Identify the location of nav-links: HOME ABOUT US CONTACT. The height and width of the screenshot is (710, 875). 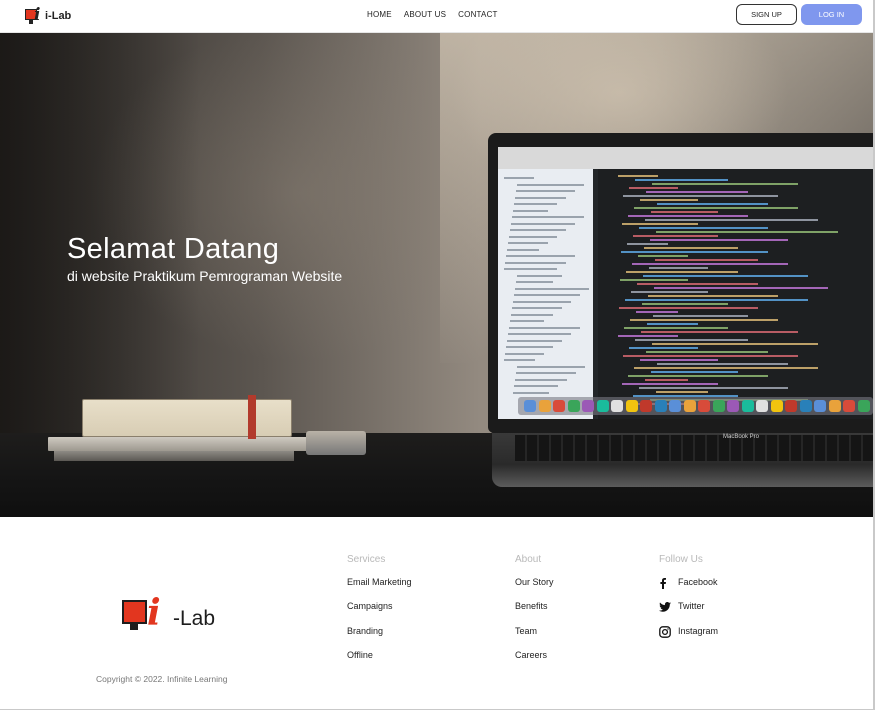
(432, 14).